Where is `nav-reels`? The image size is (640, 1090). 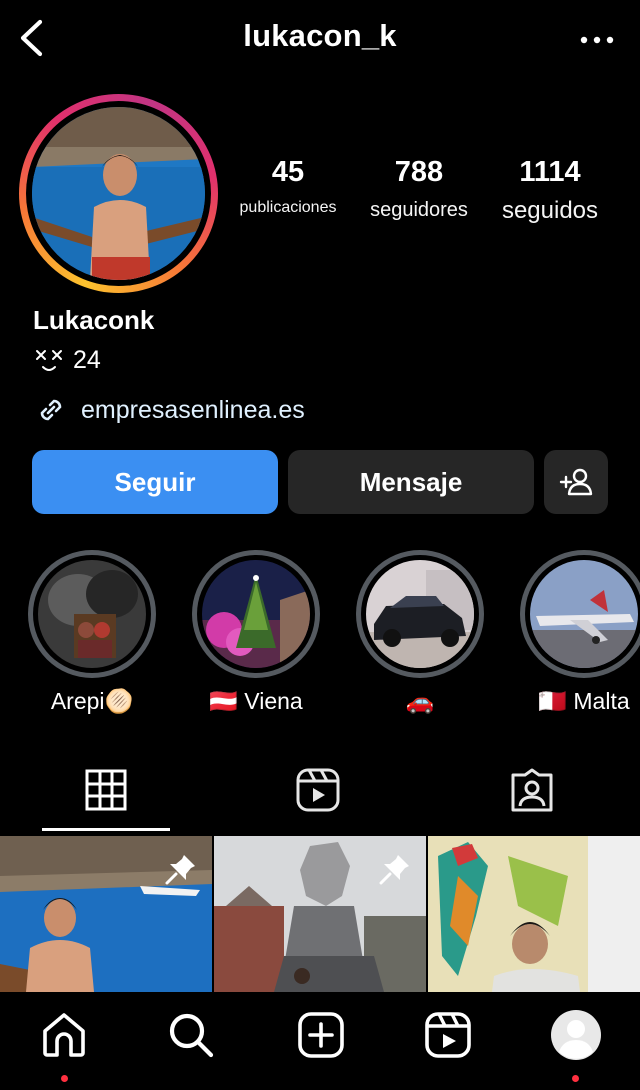 nav-reels is located at coordinates (448, 1035).